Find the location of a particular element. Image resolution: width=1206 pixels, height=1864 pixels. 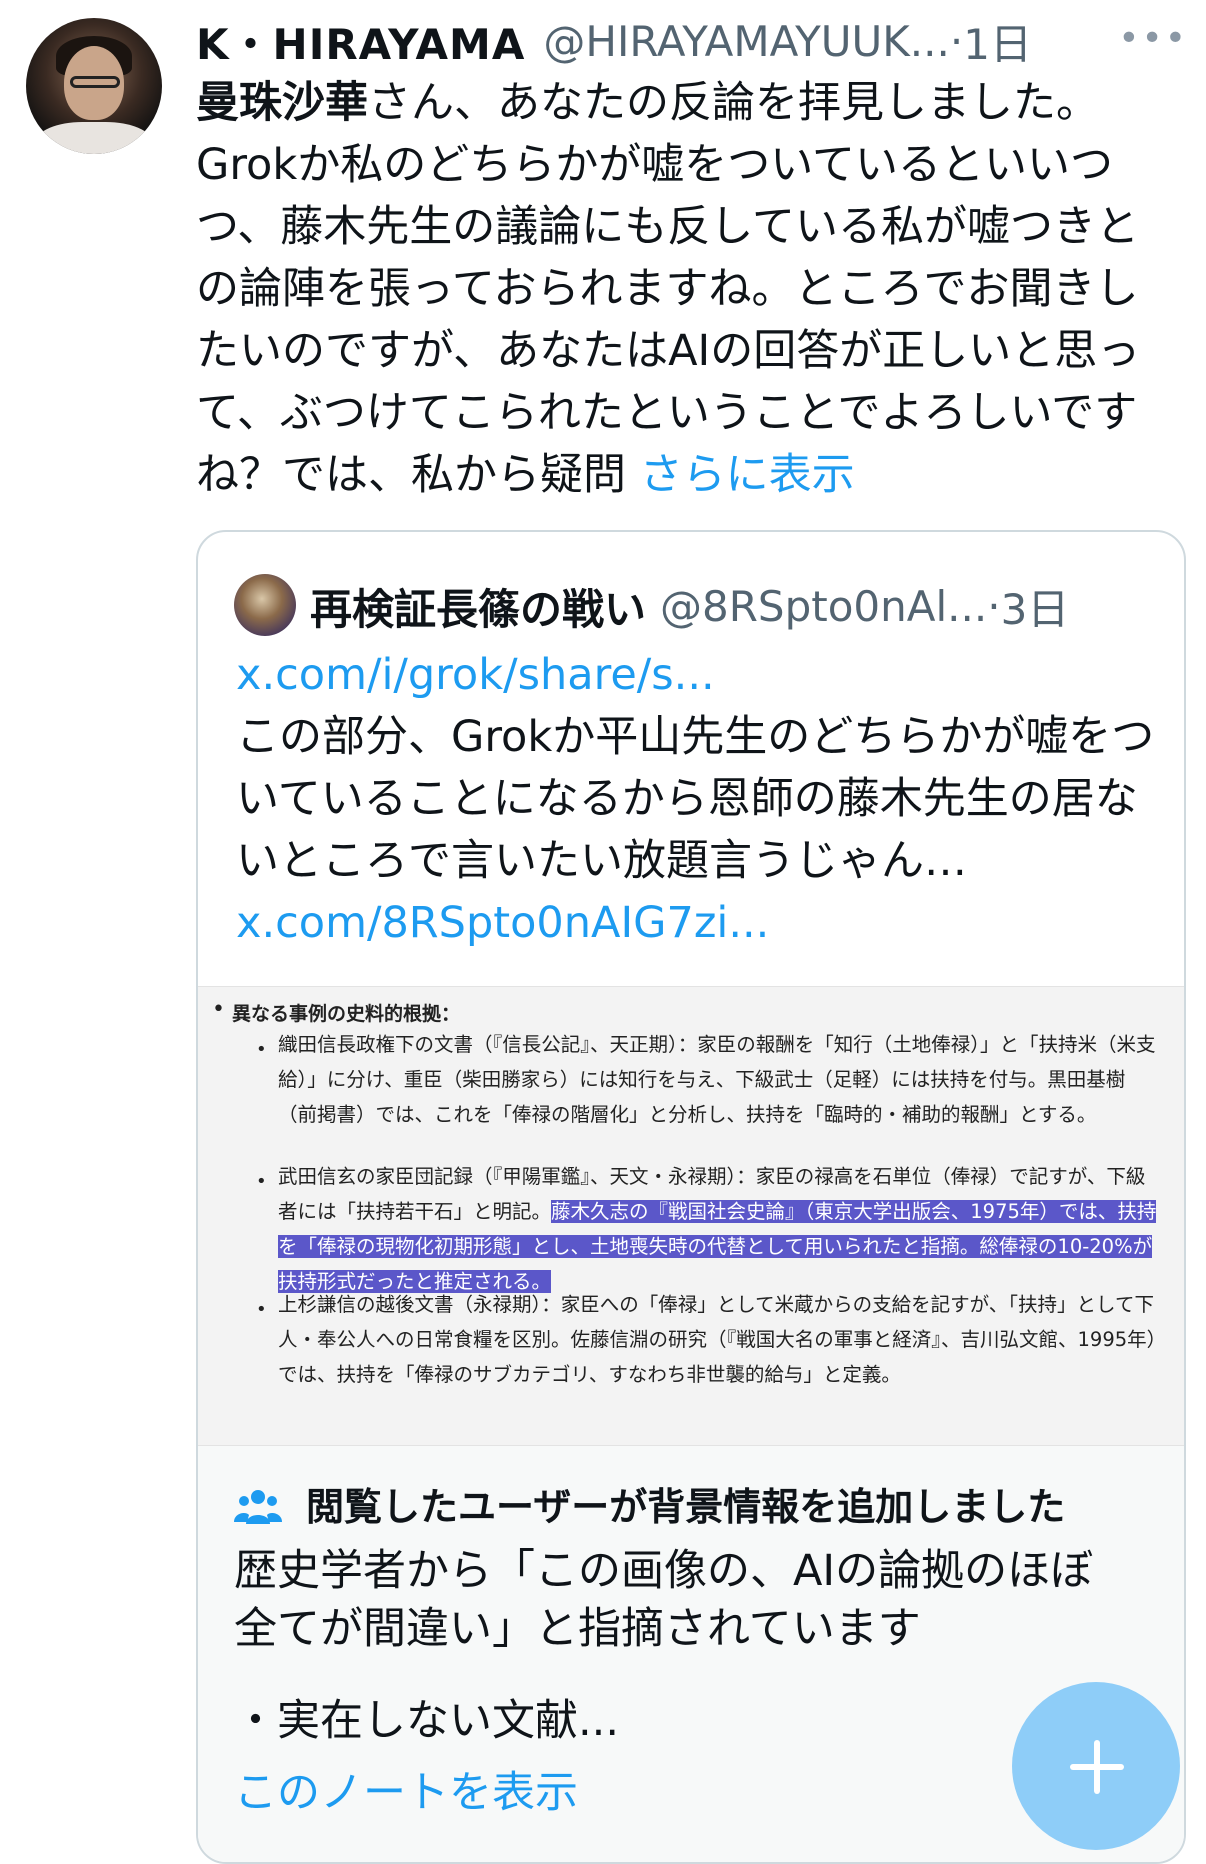

people-icon is located at coordinates (258, 1507).